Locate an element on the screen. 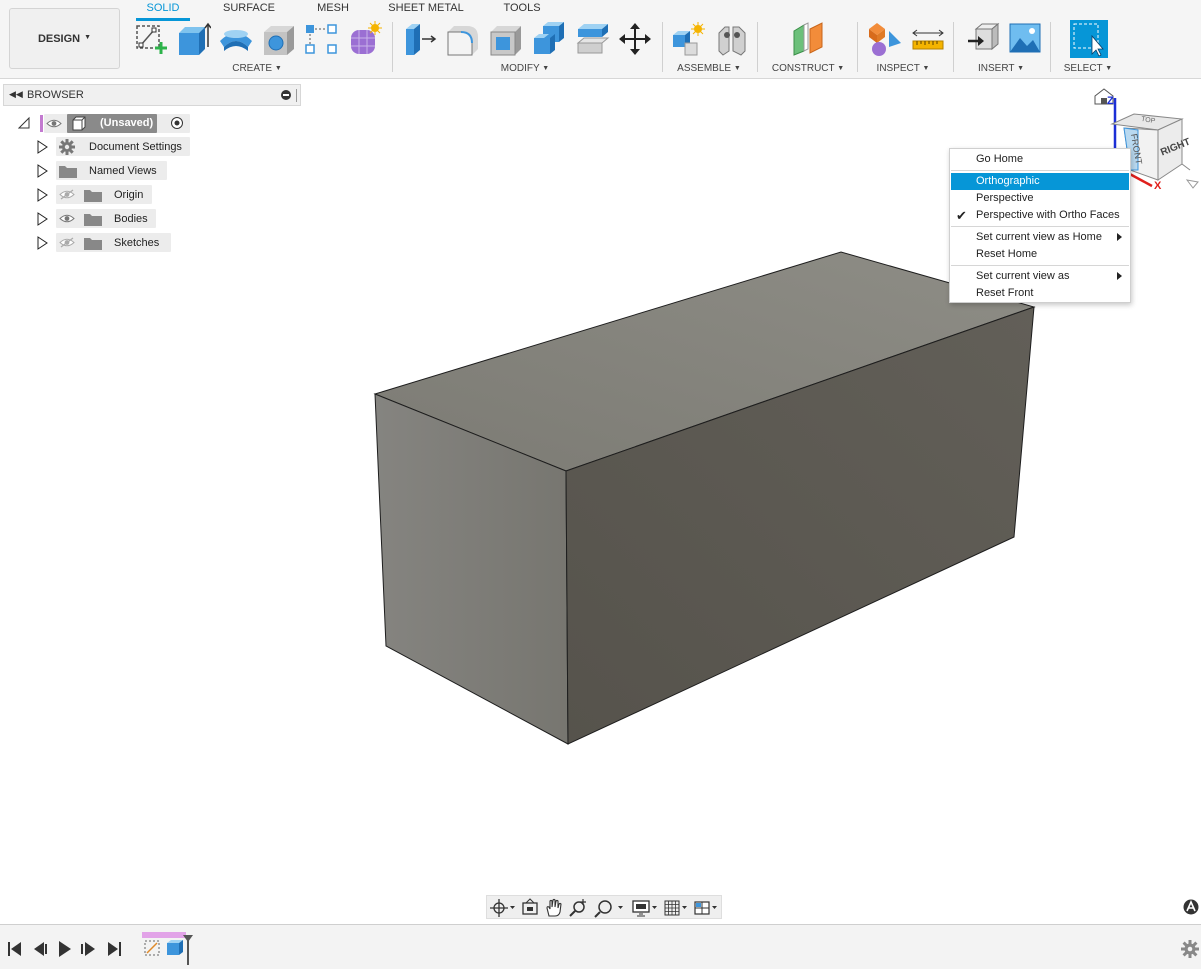  grid-settings-icon is located at coordinates (675, 908).